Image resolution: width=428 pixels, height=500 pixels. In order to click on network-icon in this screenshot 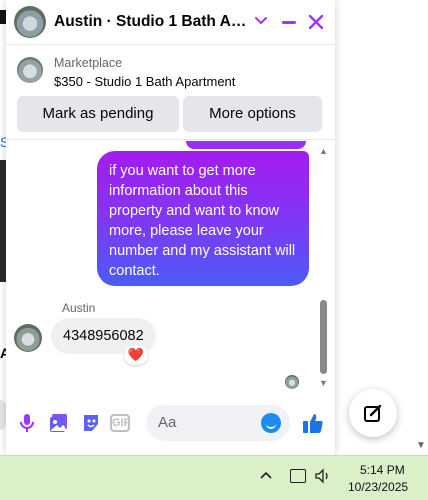, I will do `click(298, 476)`.